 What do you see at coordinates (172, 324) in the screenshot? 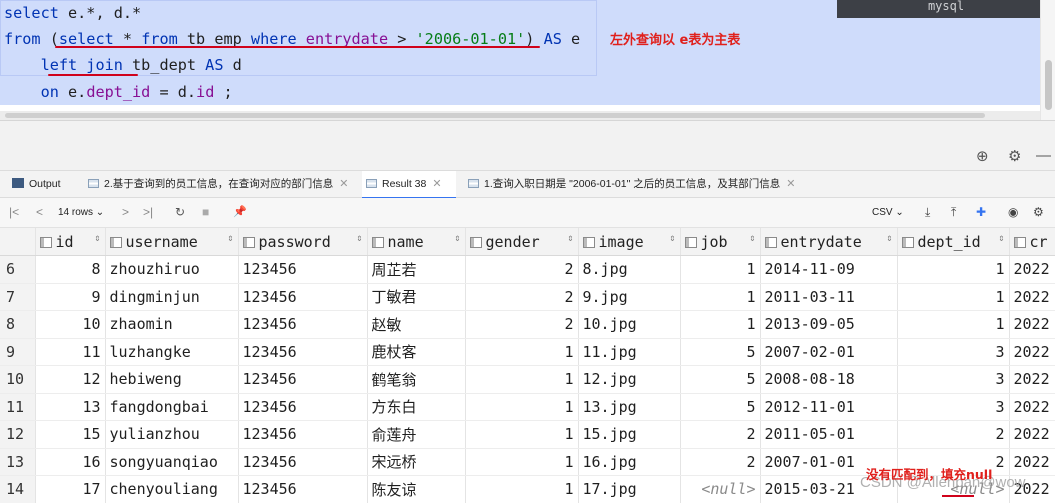
I see `cell-username: zhaomin` at bounding box center [172, 324].